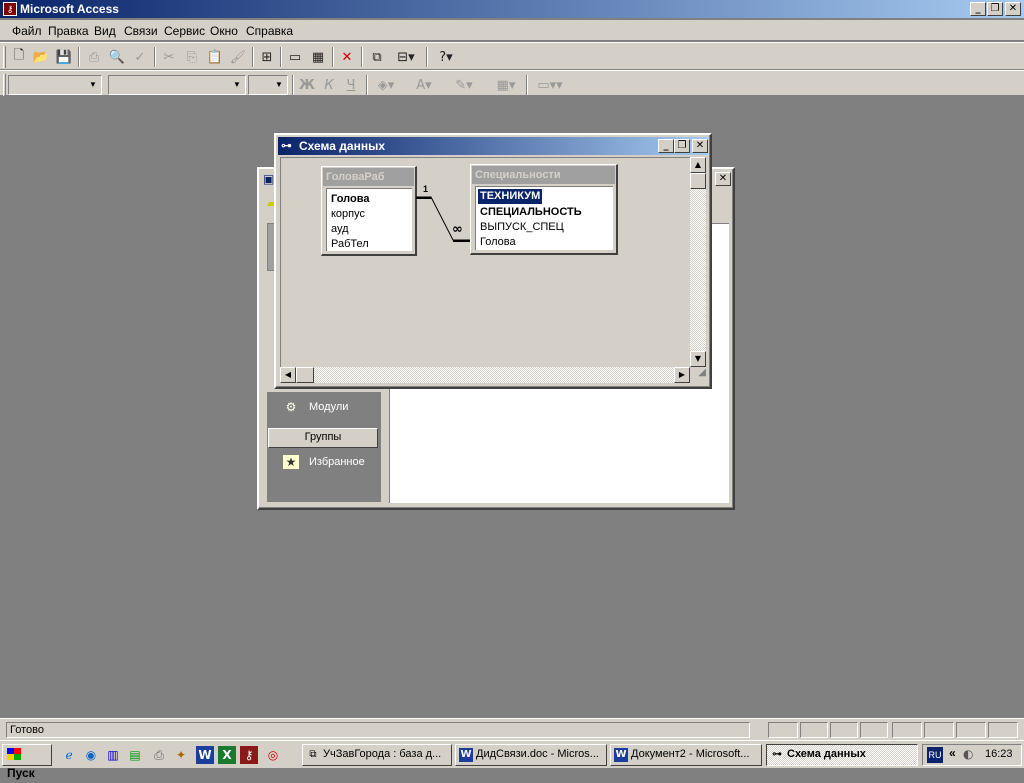  What do you see at coordinates (424, 85) in the screenshot?
I see `font-color-icon: A▾` at bounding box center [424, 85].